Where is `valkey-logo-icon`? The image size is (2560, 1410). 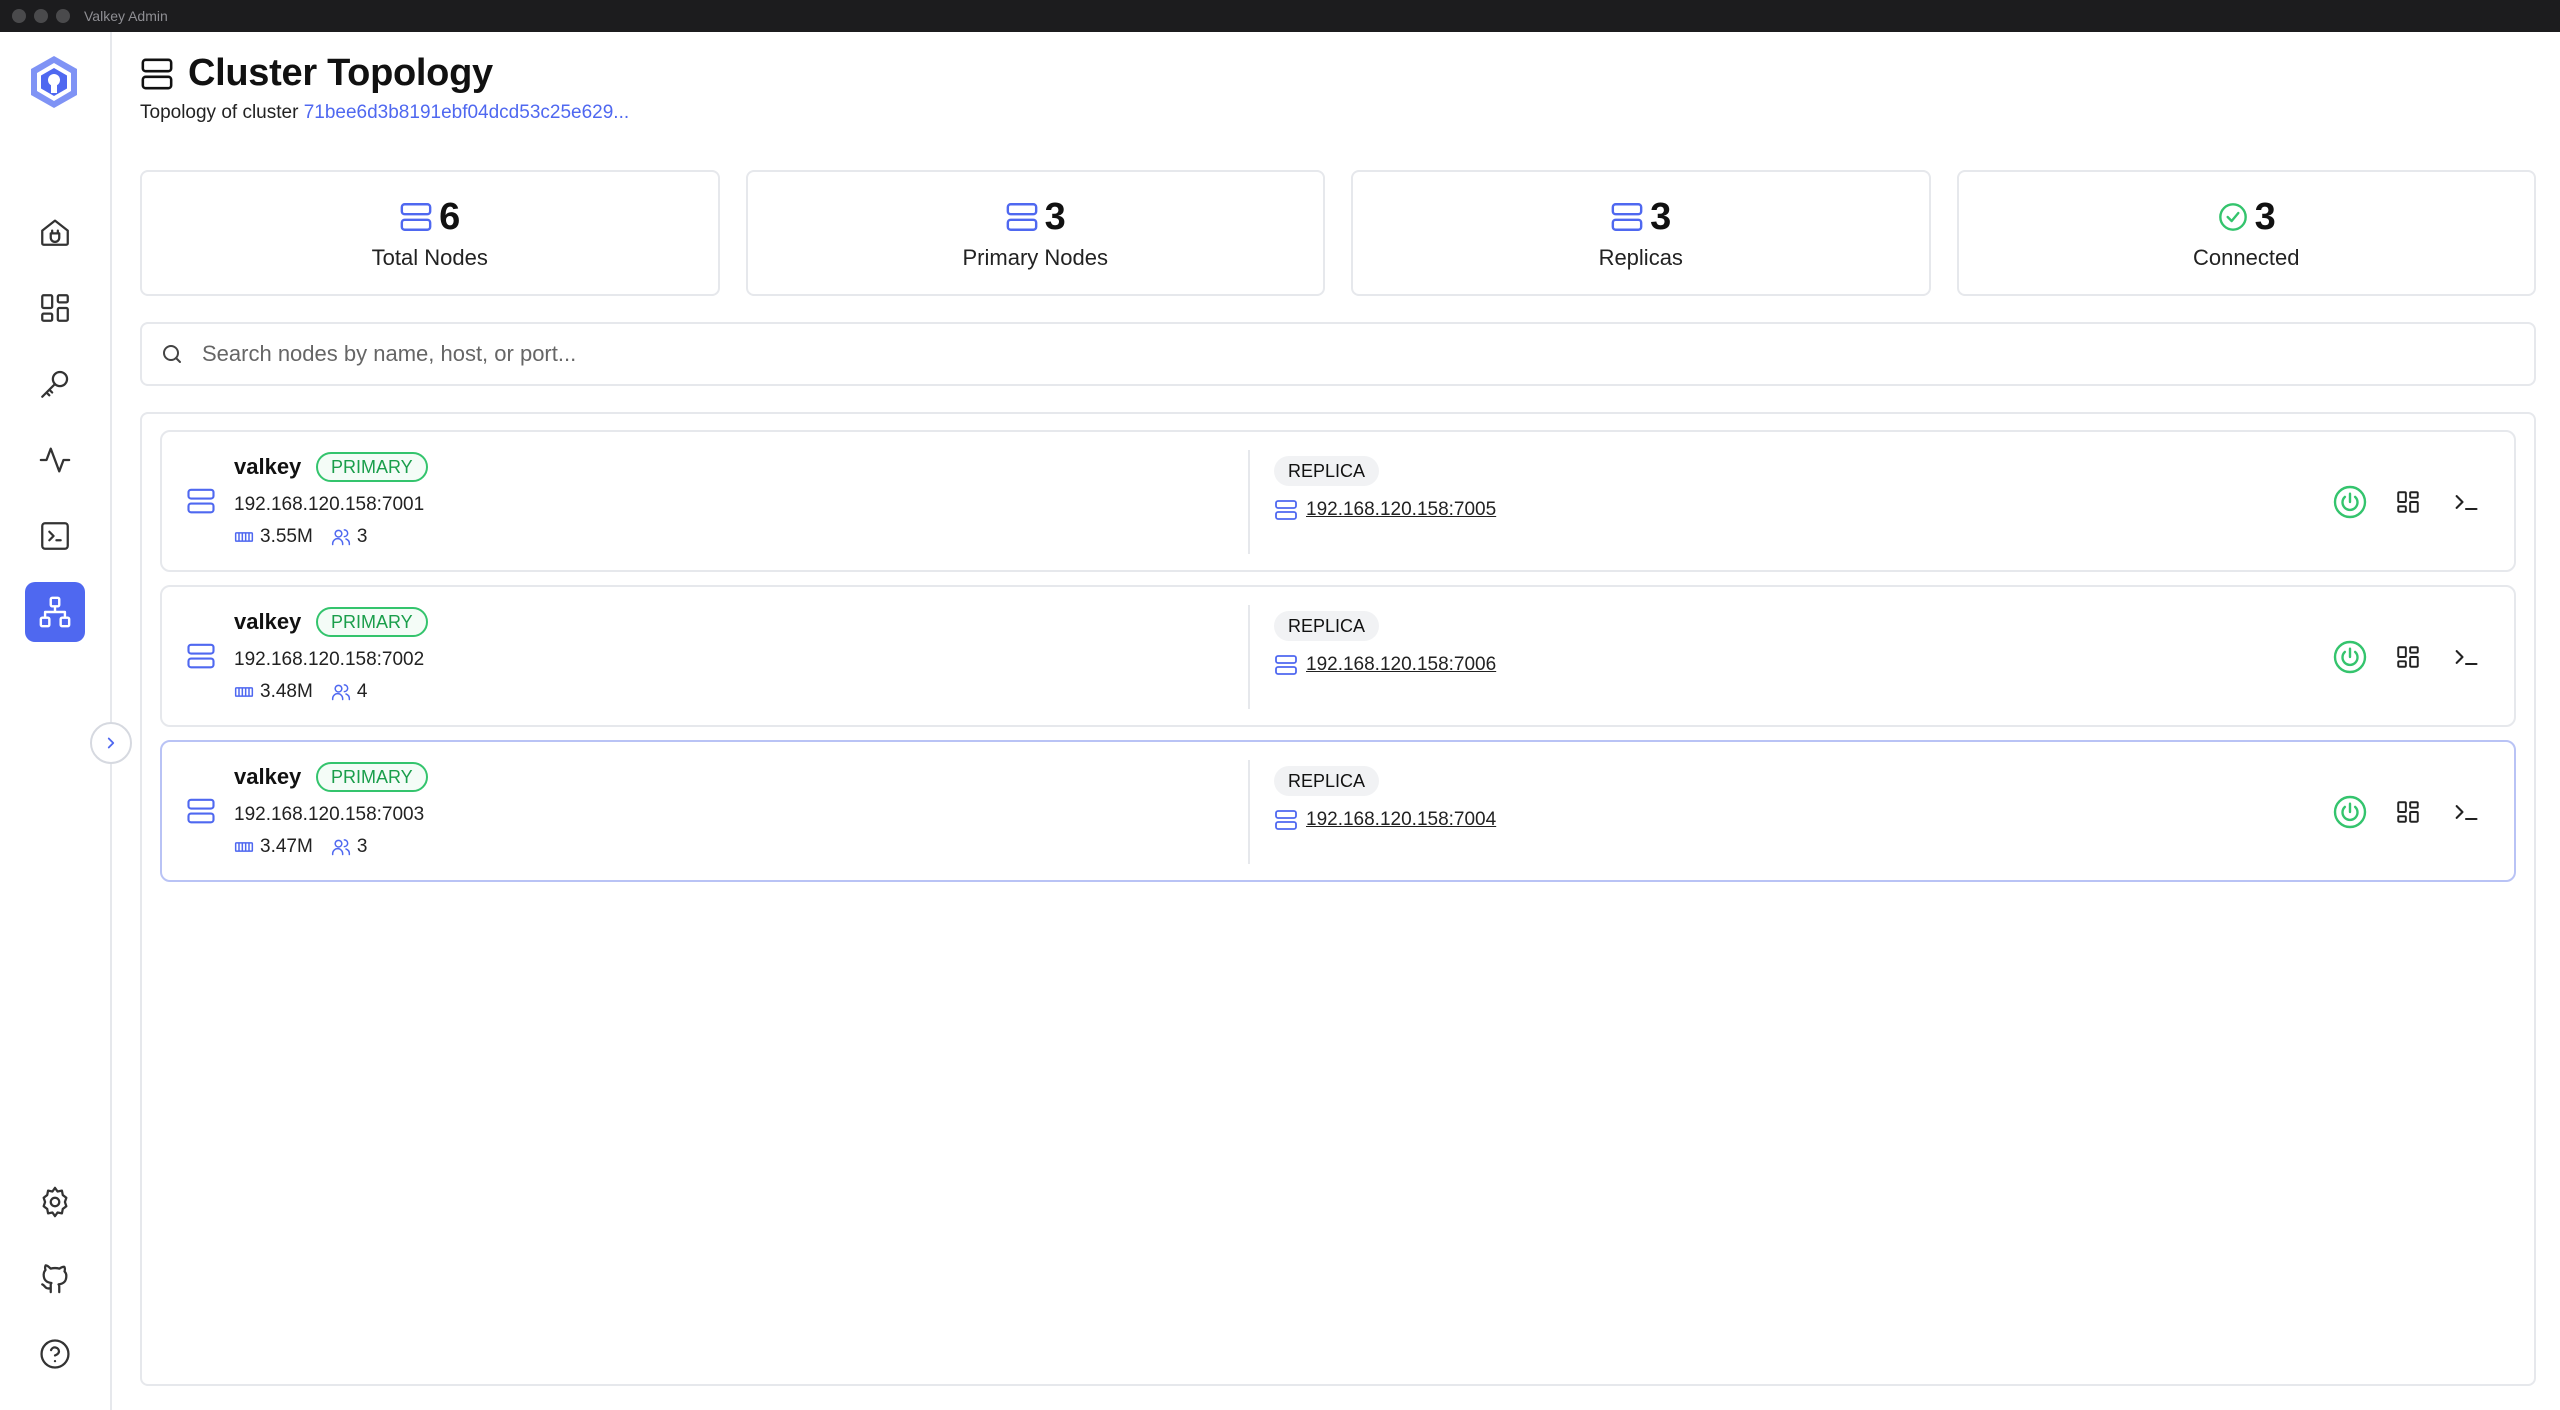 valkey-logo-icon is located at coordinates (54, 82).